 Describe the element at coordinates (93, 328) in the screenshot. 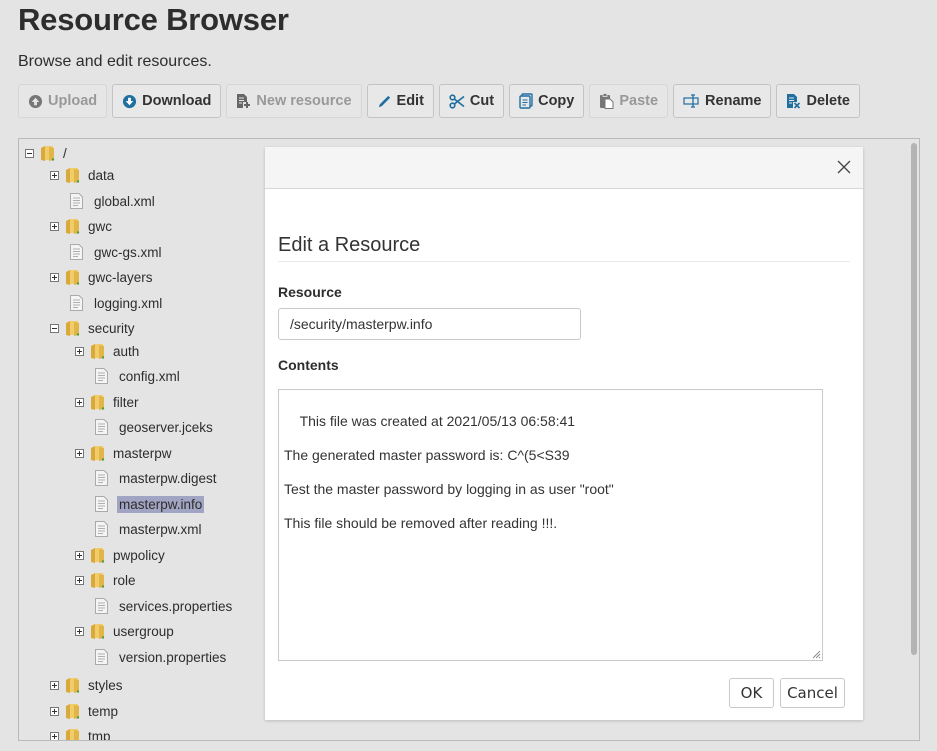

I see `tree-folder: security` at that location.